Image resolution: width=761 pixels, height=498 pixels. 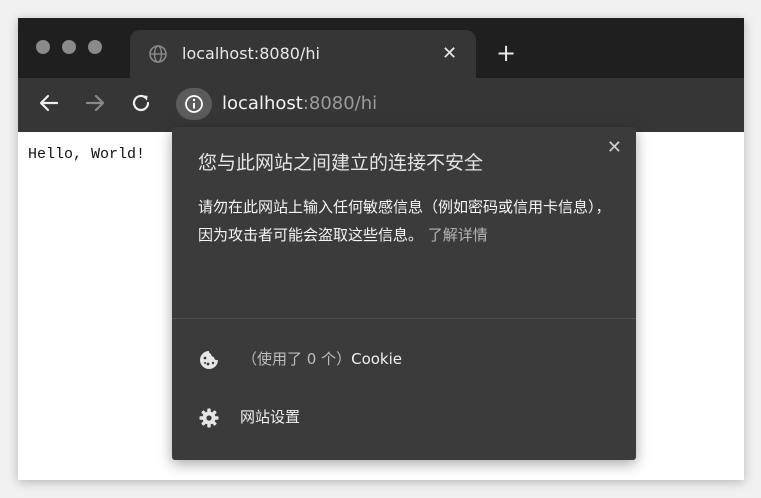 I want to click on site-info-button, so click(x=194, y=104).